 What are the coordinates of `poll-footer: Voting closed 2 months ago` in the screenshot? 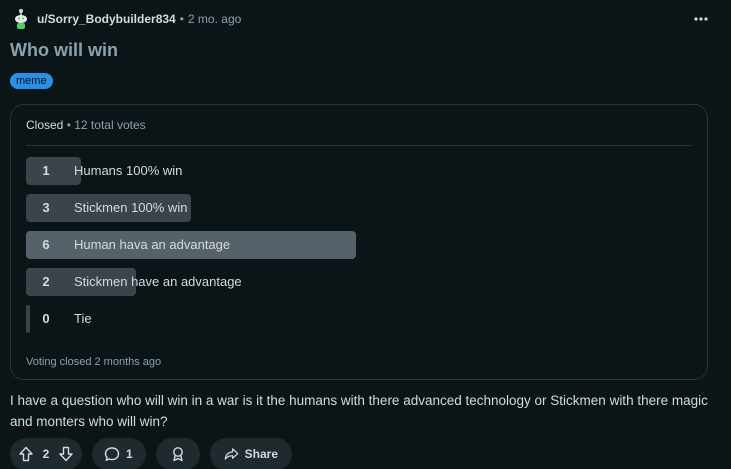 It's located at (94, 362).